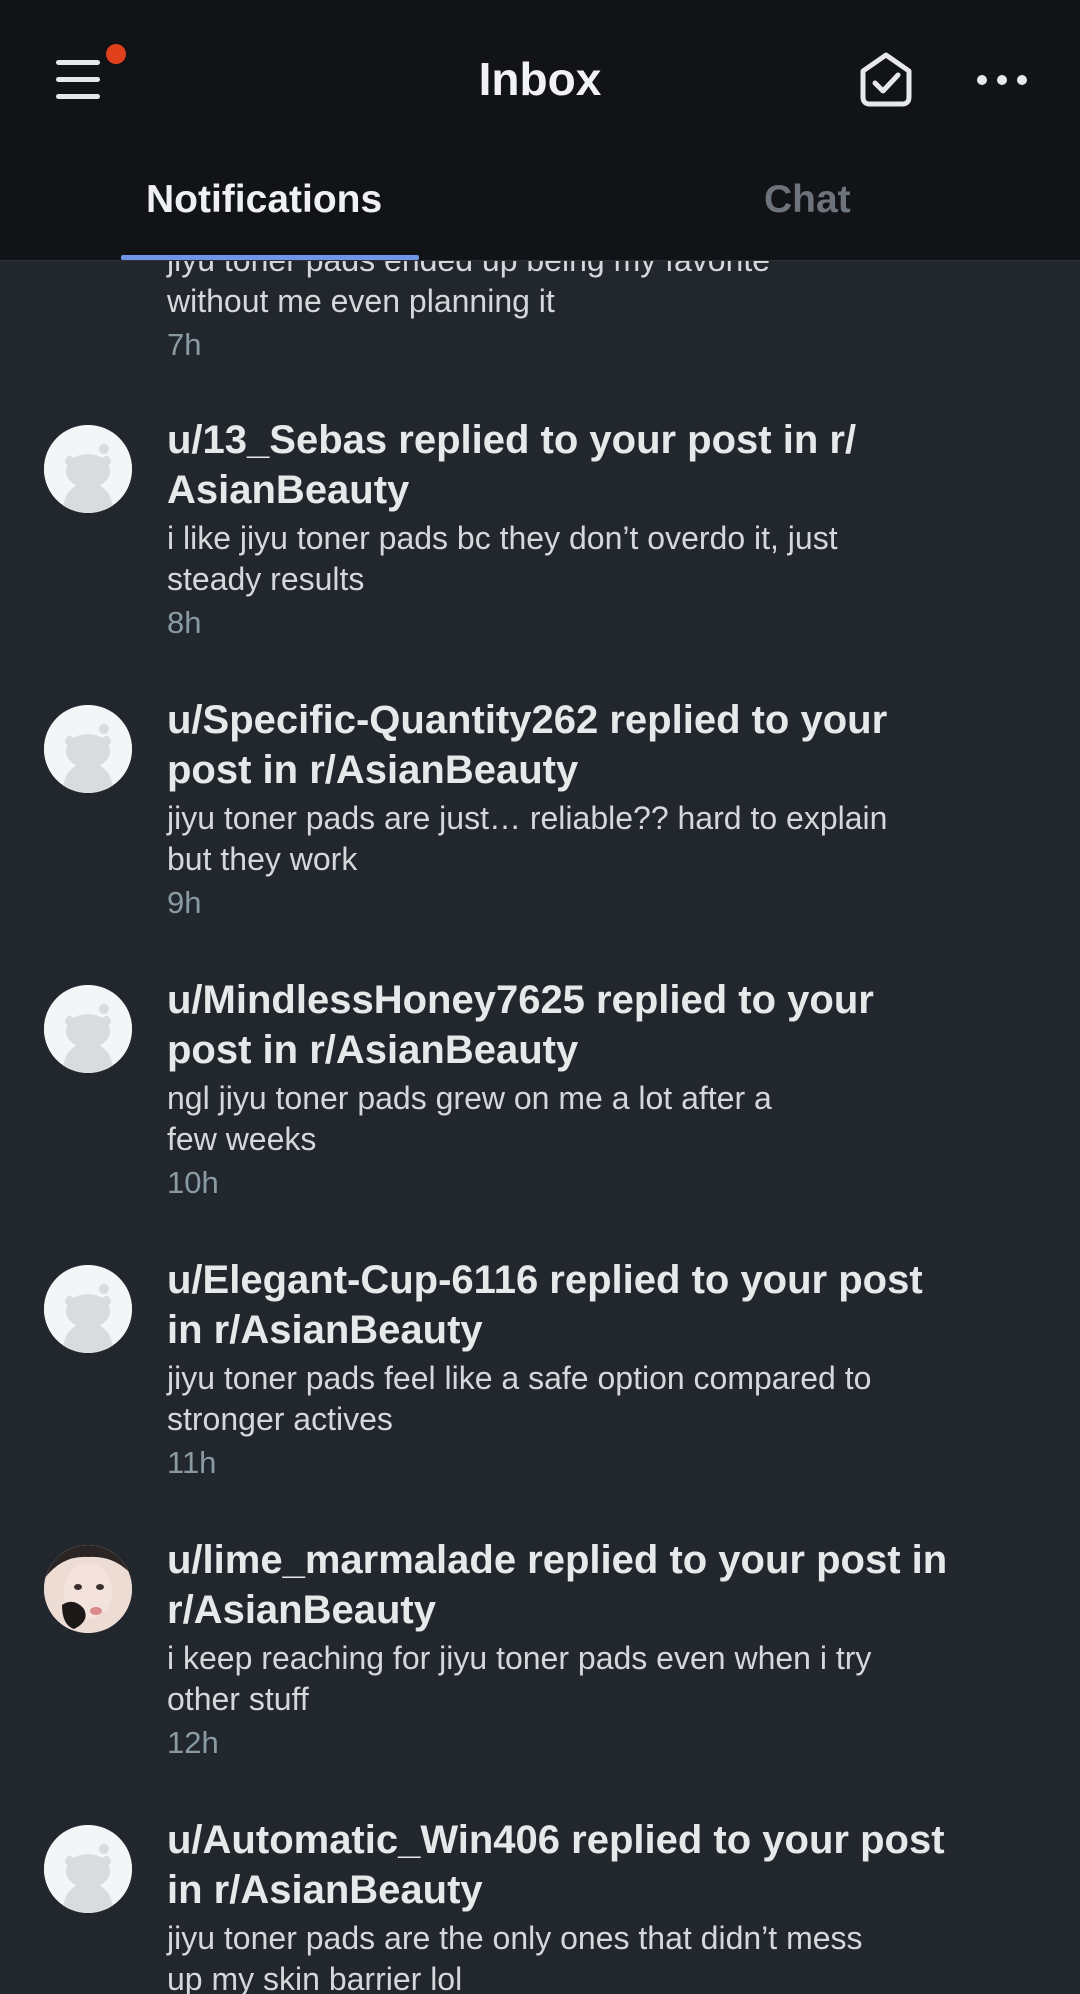 The image size is (1080, 1994). I want to click on notification-body-line: without me even planning it, so click(361, 301).